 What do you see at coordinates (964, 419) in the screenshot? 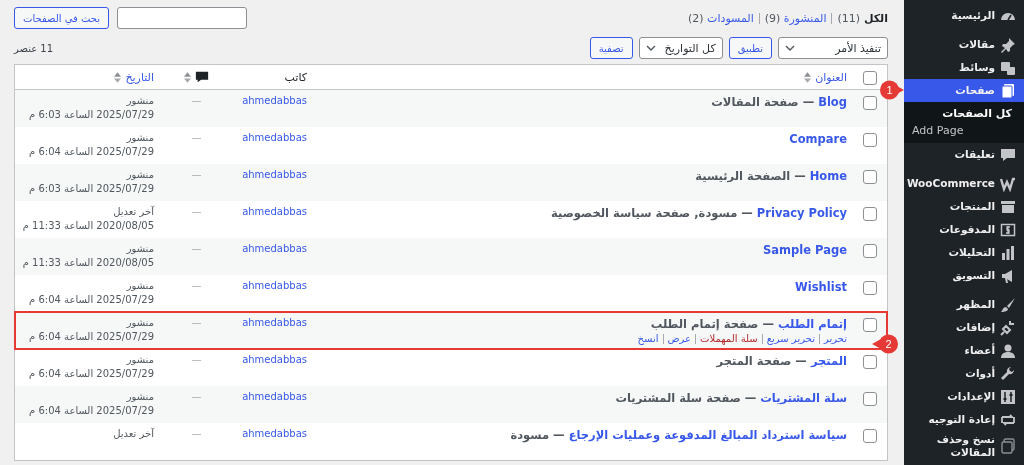
I see `sidebar-item: إعادة التوجيه` at bounding box center [964, 419].